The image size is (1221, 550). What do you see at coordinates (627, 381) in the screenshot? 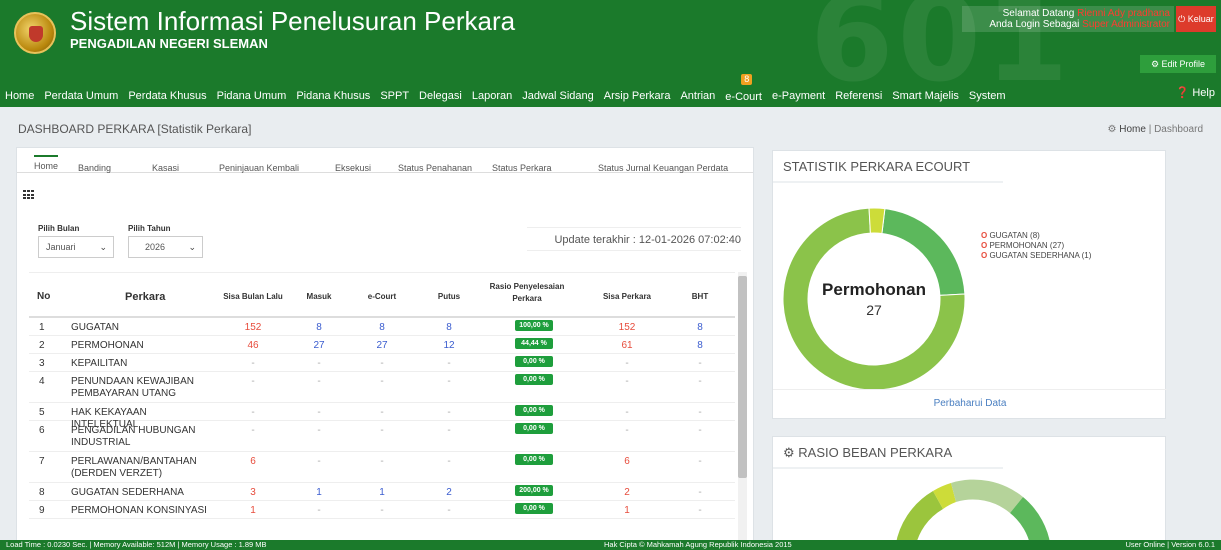
I see `cell-sisa: -` at bounding box center [627, 381].